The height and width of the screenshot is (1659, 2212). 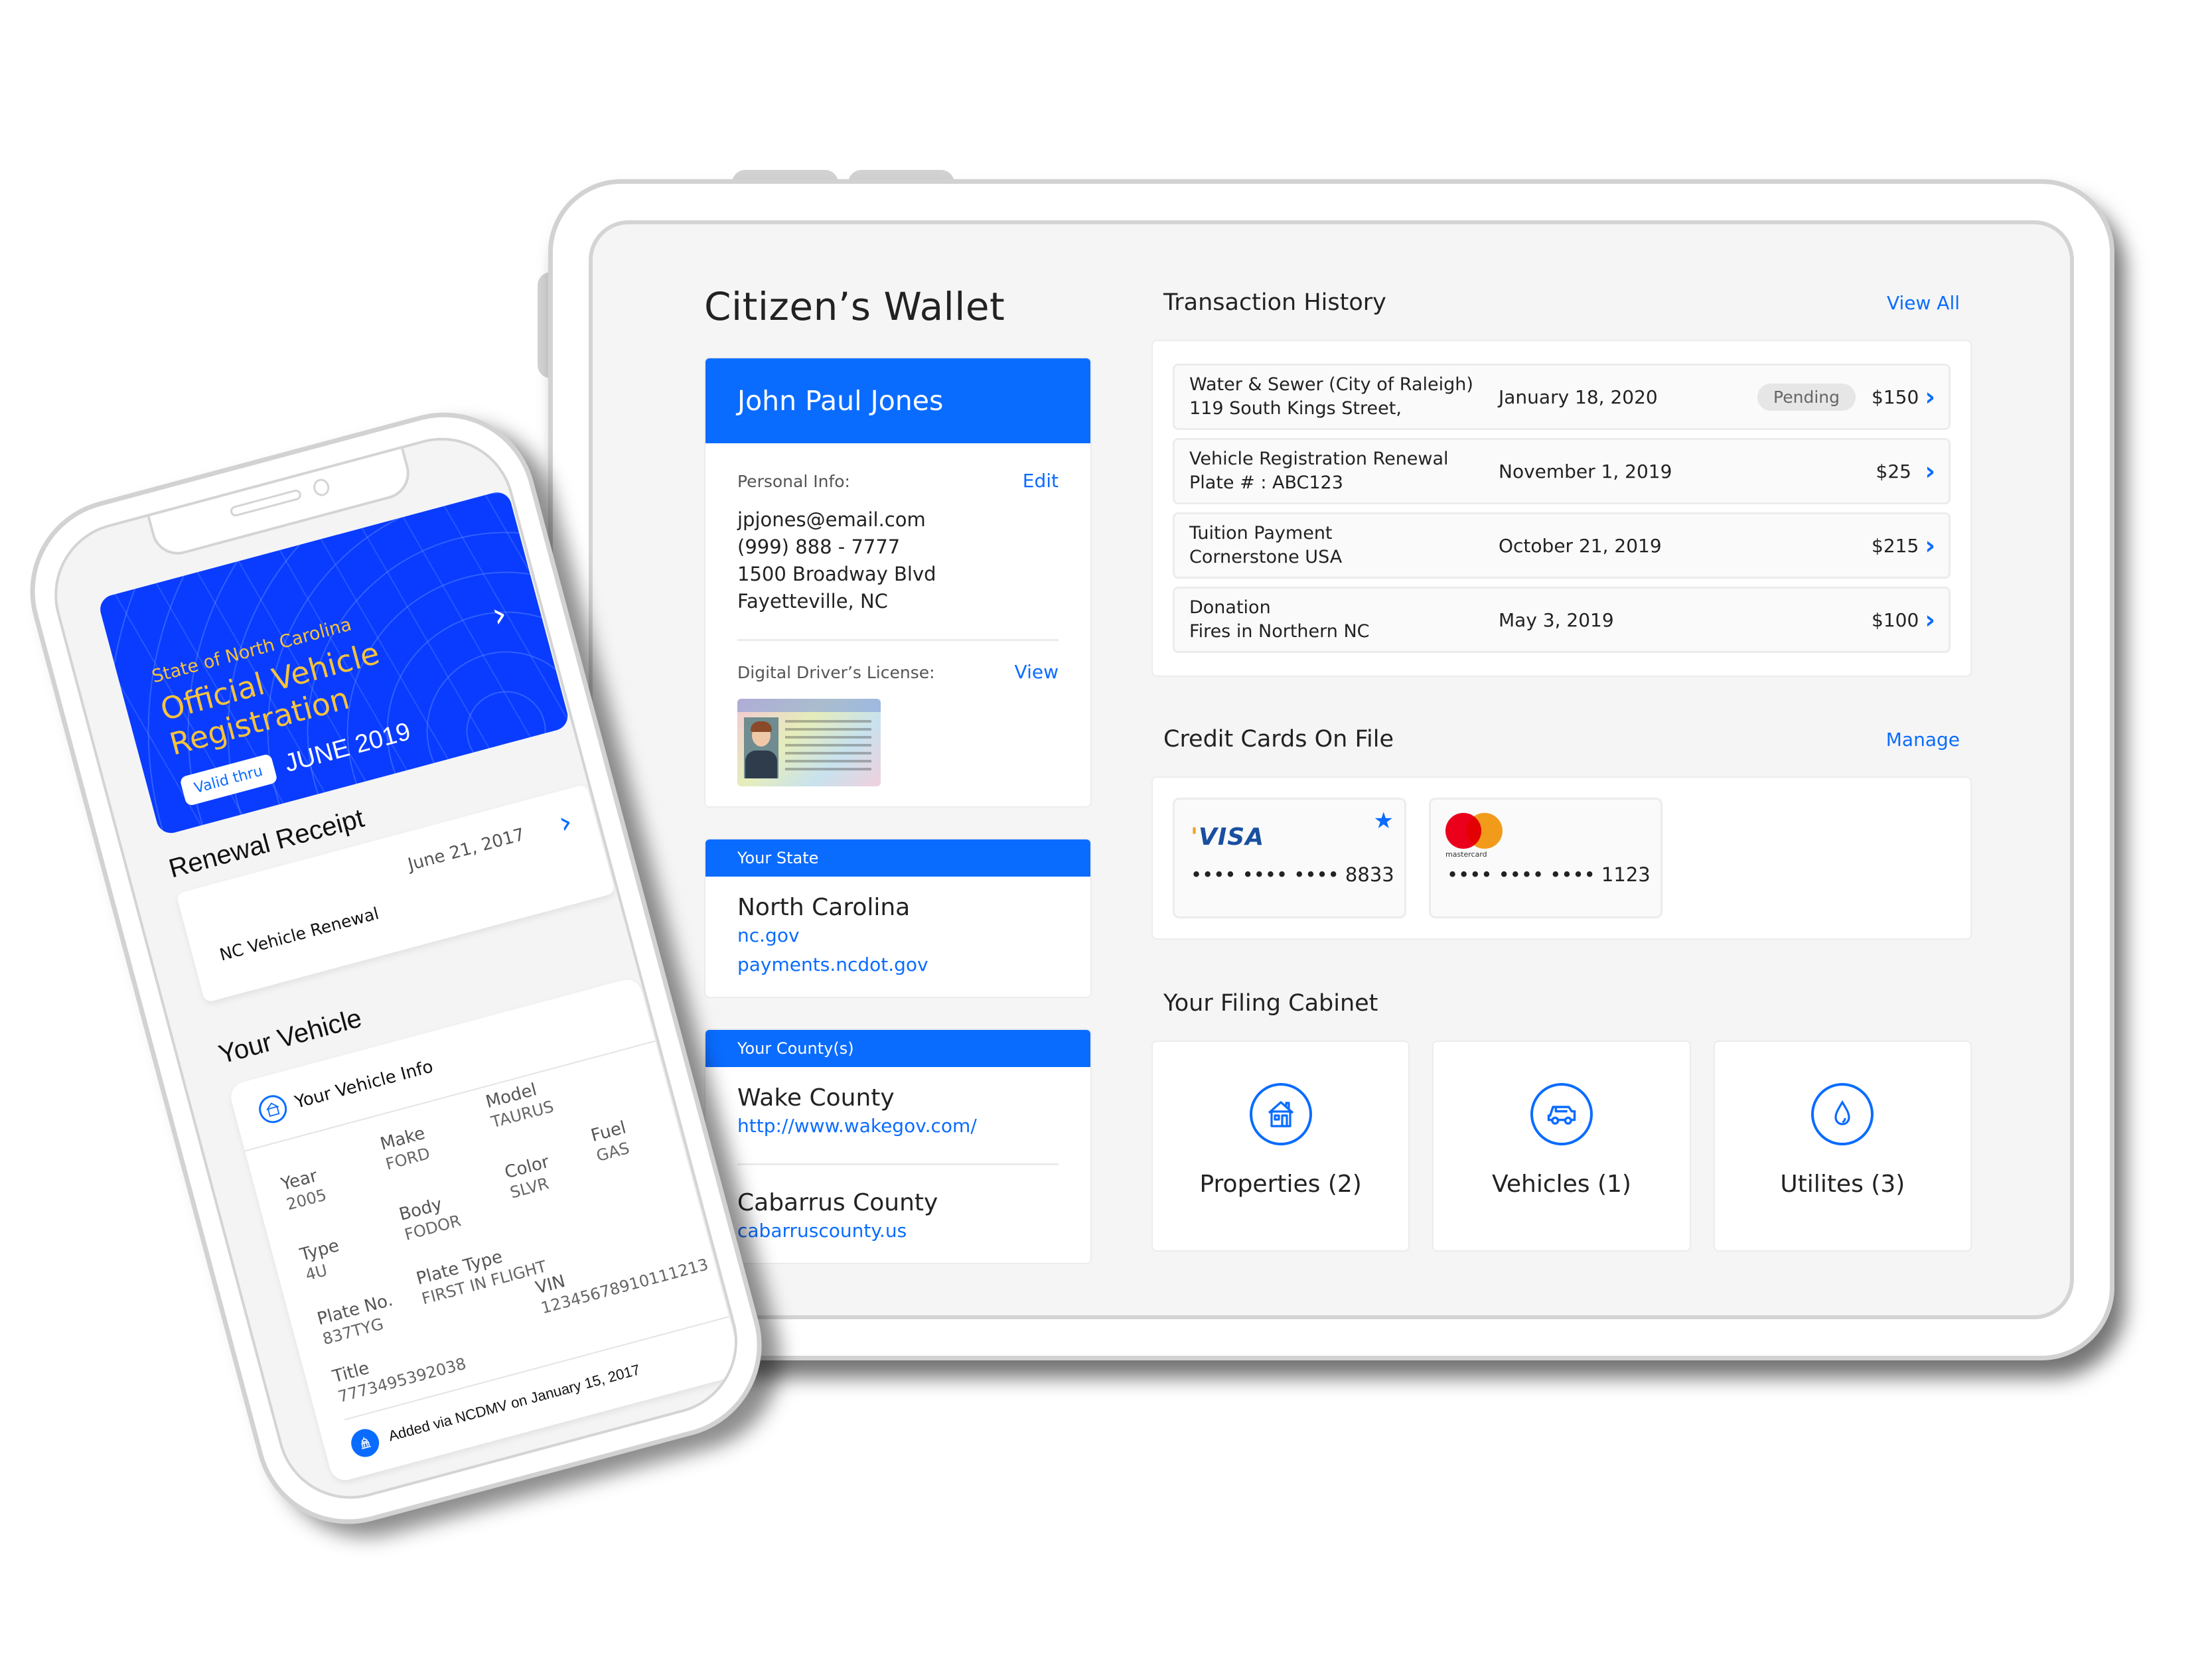 I want to click on vehicle-field-body: Body FODOR, so click(x=430, y=1219).